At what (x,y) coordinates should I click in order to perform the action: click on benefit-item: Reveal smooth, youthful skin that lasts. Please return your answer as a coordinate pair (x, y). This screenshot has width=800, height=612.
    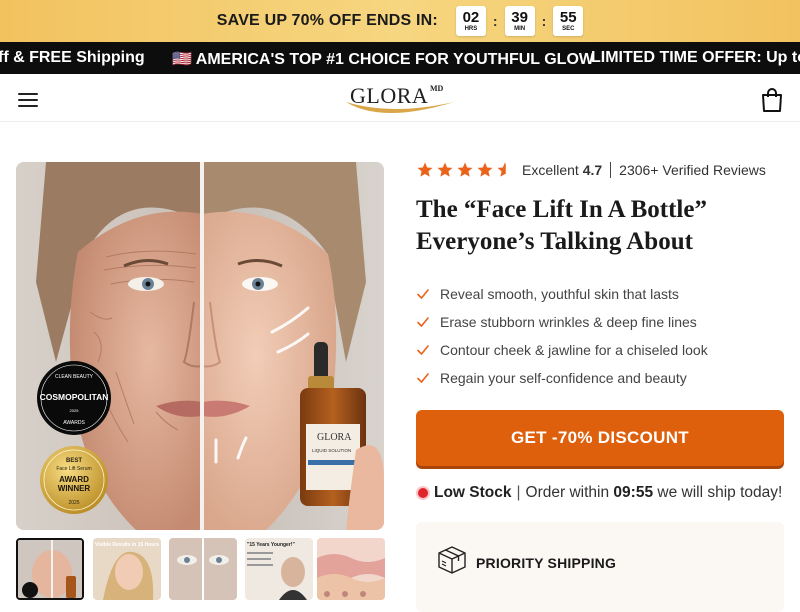
    Looking at the image, I should click on (601, 294).